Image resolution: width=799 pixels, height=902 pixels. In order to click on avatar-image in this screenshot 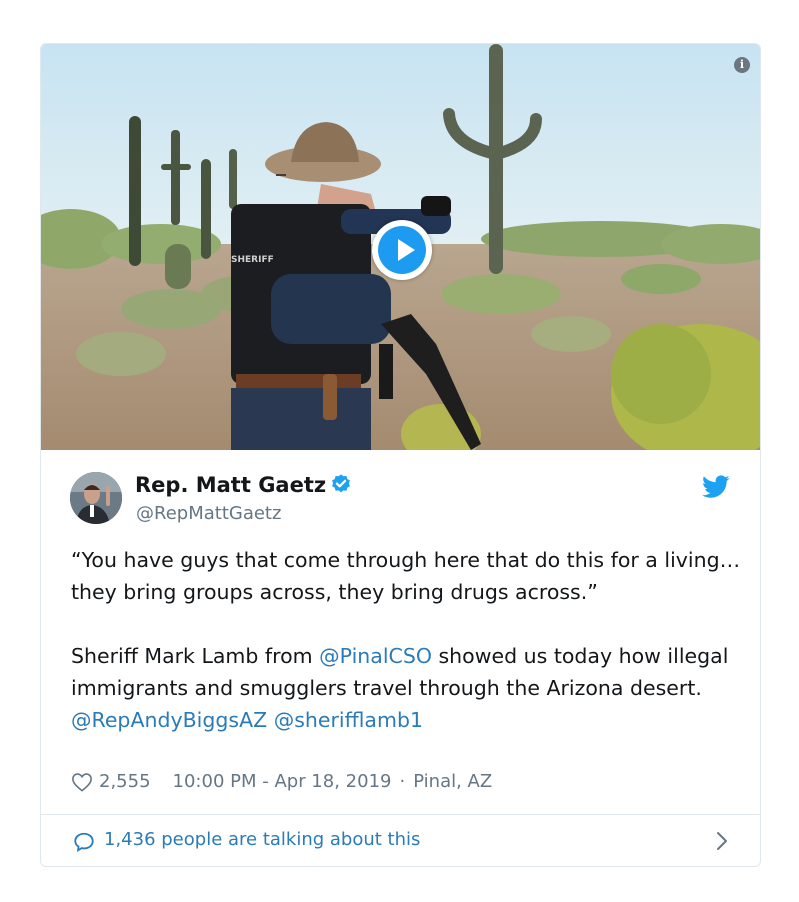, I will do `click(96, 498)`.